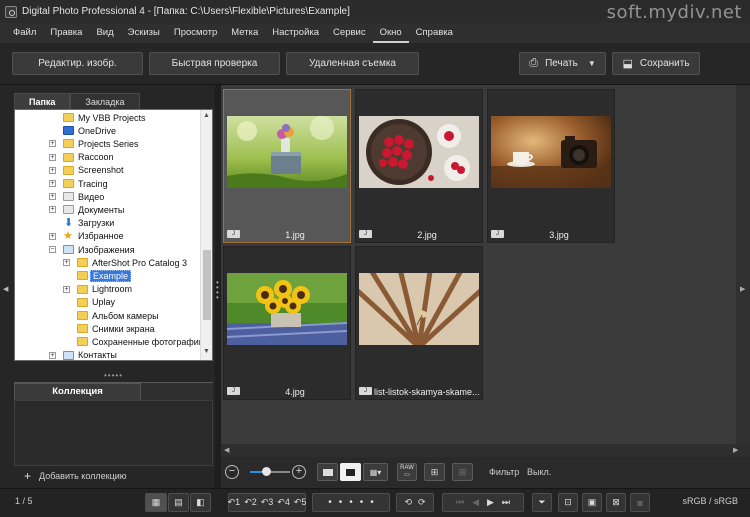 The width and height of the screenshot is (750, 517). I want to click on rating-group: •••••, so click(351, 502).